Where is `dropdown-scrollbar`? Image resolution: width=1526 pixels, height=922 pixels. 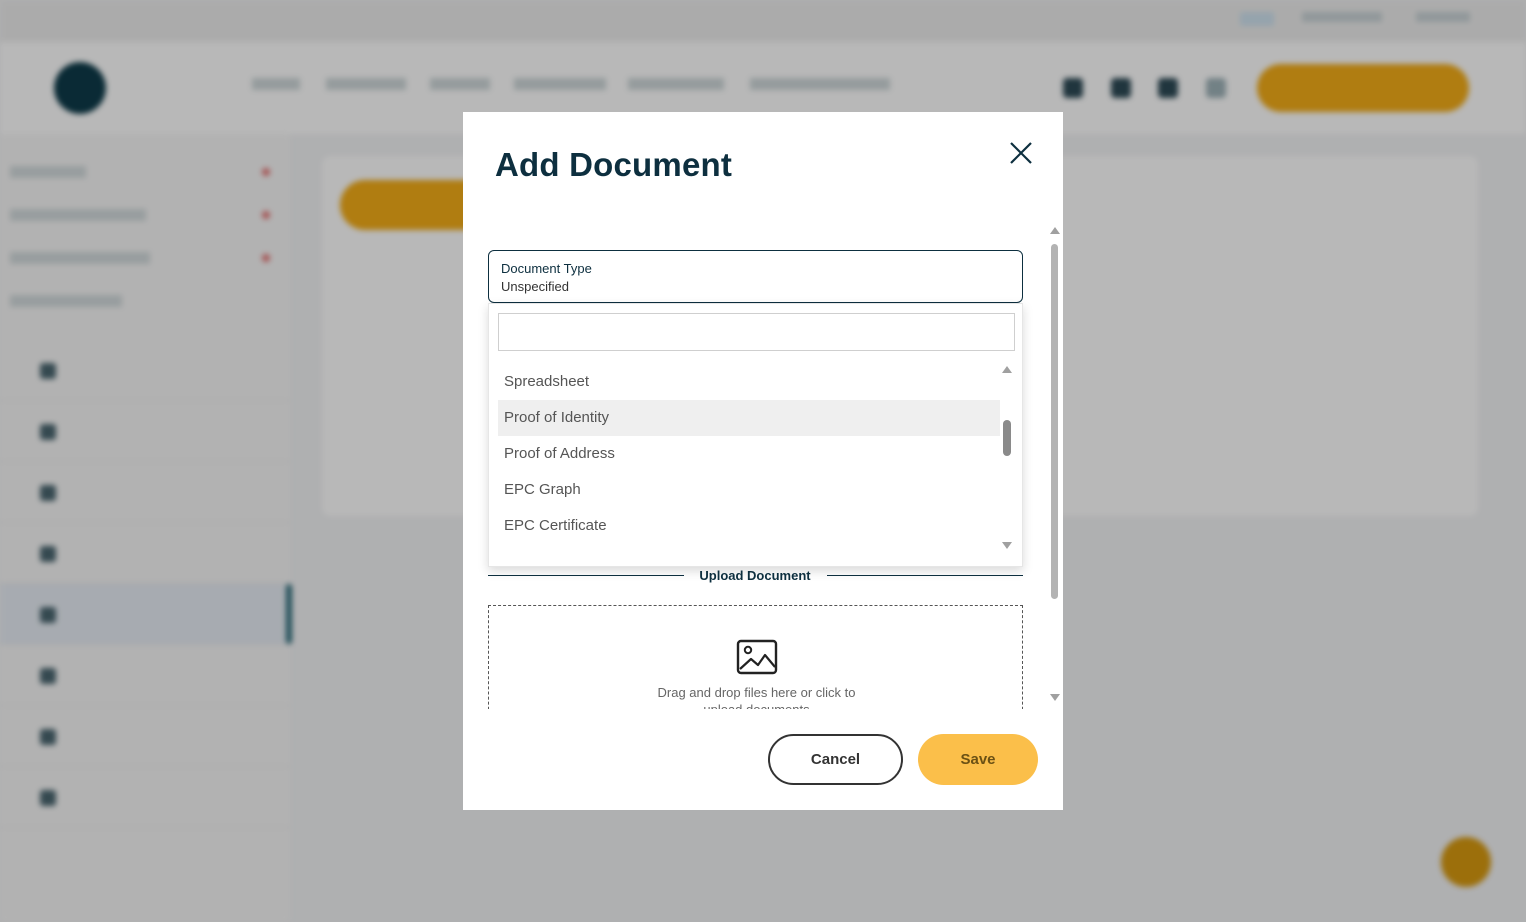
dropdown-scrollbar is located at coordinates (1008, 460).